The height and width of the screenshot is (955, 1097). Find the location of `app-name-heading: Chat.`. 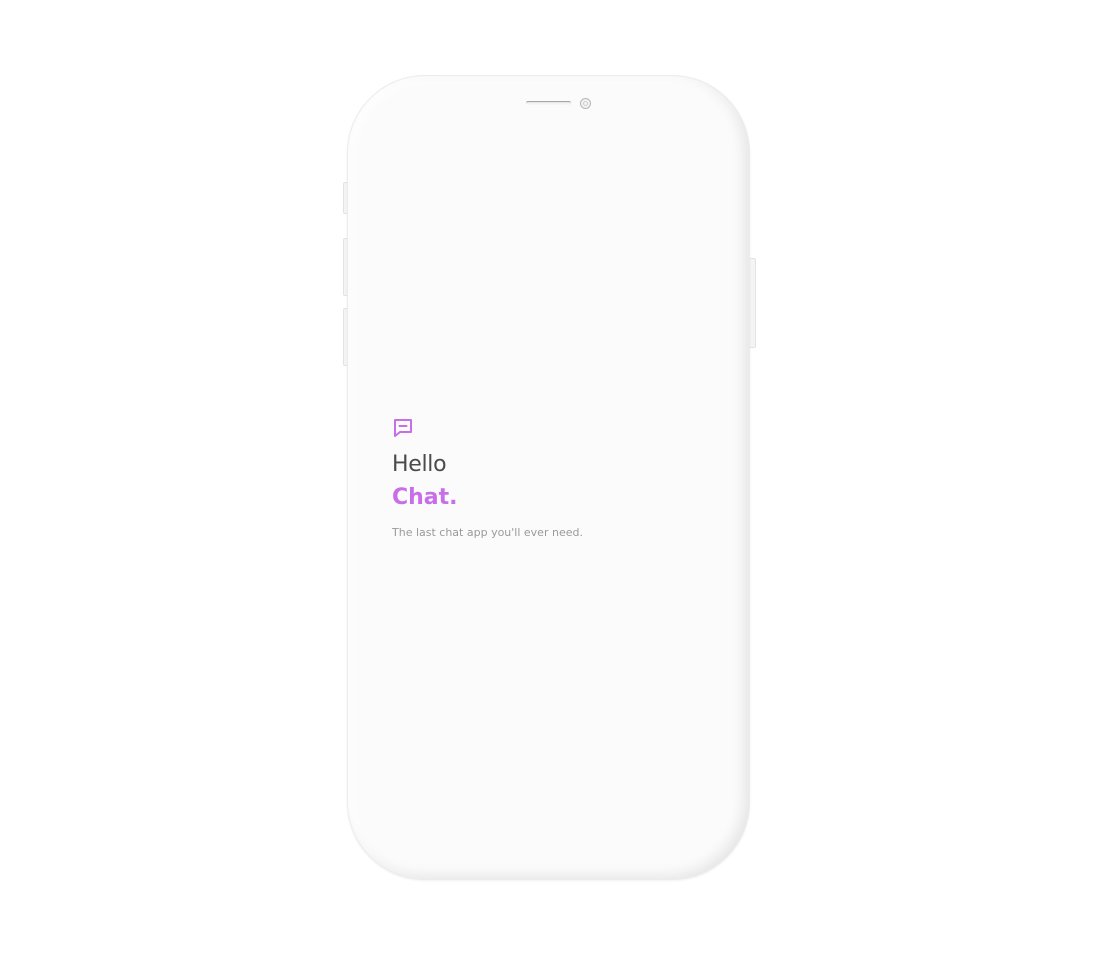

app-name-heading: Chat. is located at coordinates (425, 497).